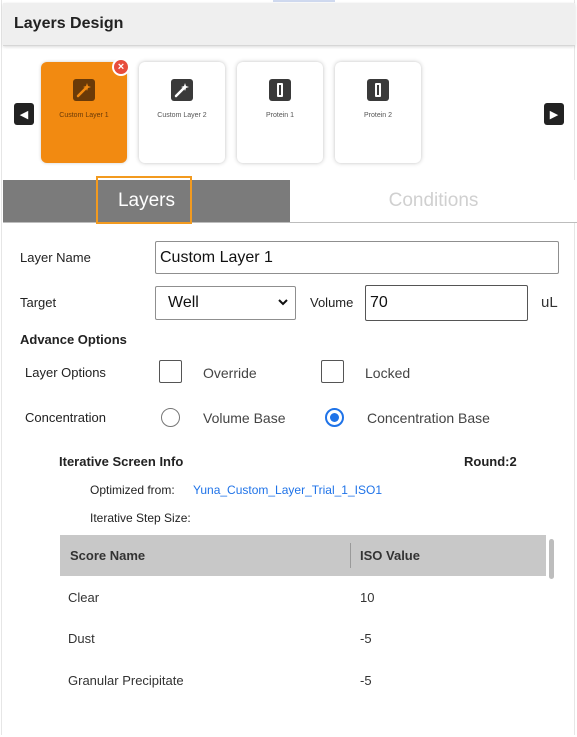 Image resolution: width=577 pixels, height=737 pixels. Describe the element at coordinates (549, 302) in the screenshot. I see `volume-unit: uL` at that location.